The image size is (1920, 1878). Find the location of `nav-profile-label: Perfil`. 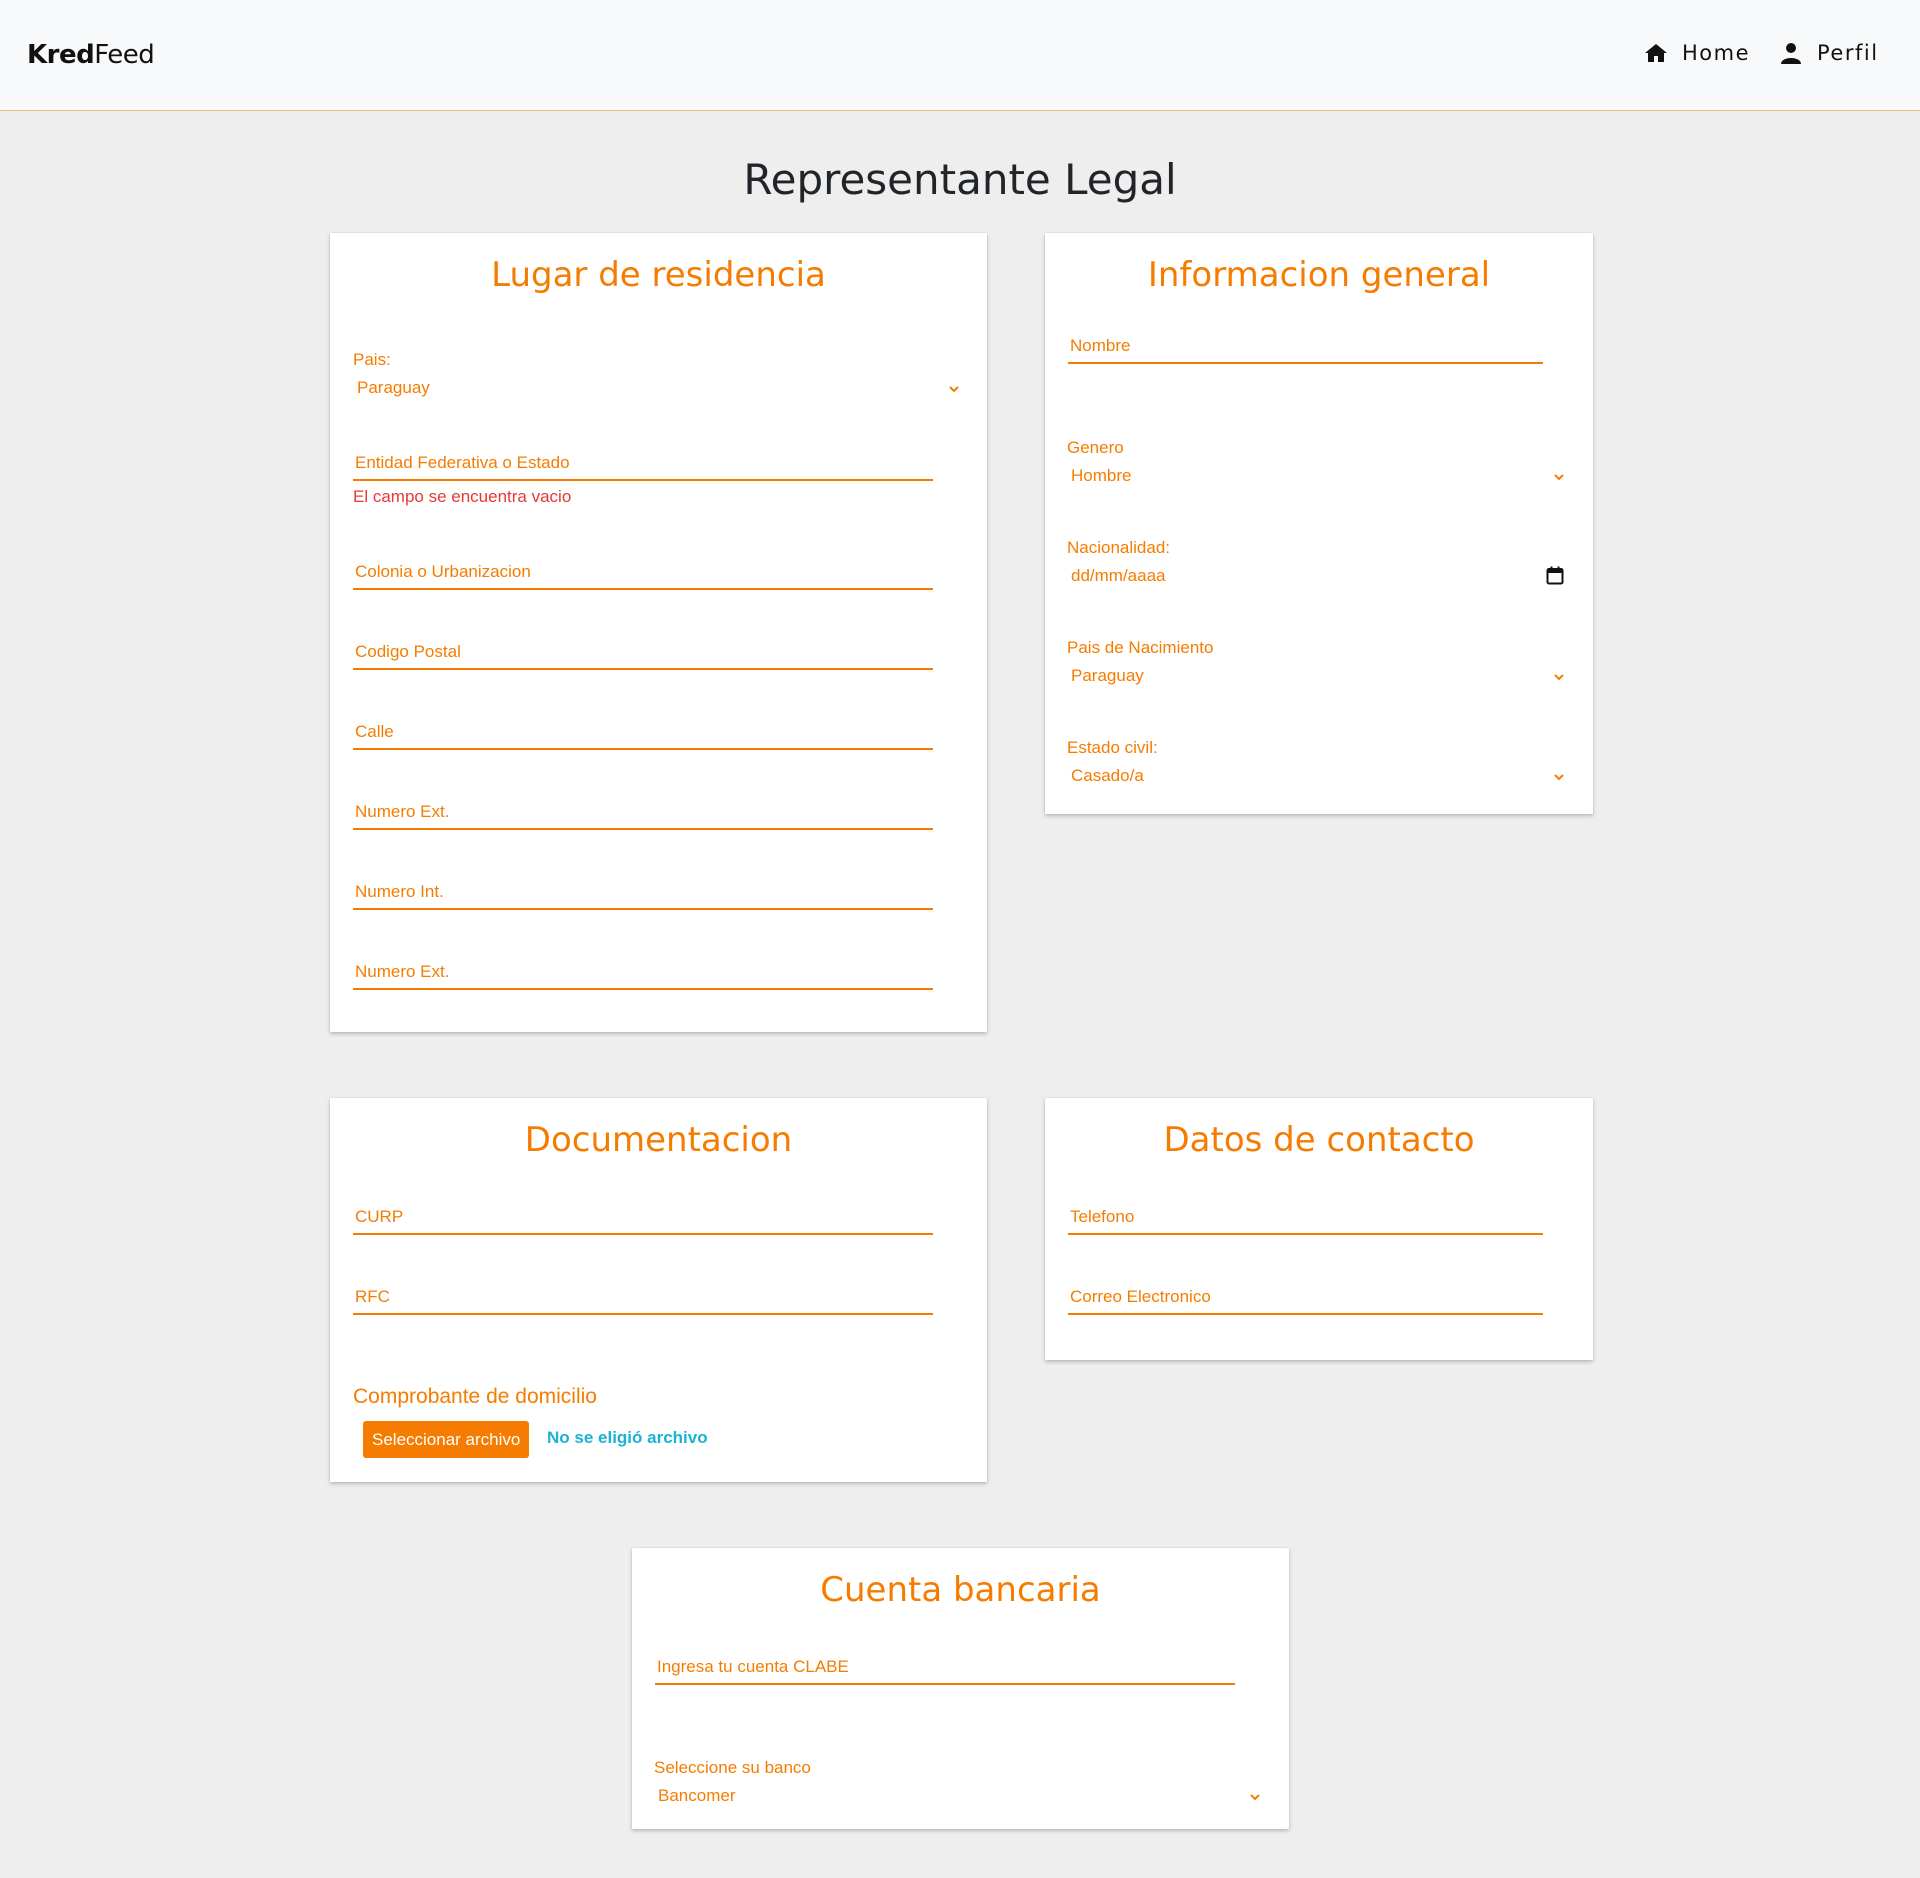

nav-profile-label: Perfil is located at coordinates (1848, 53).